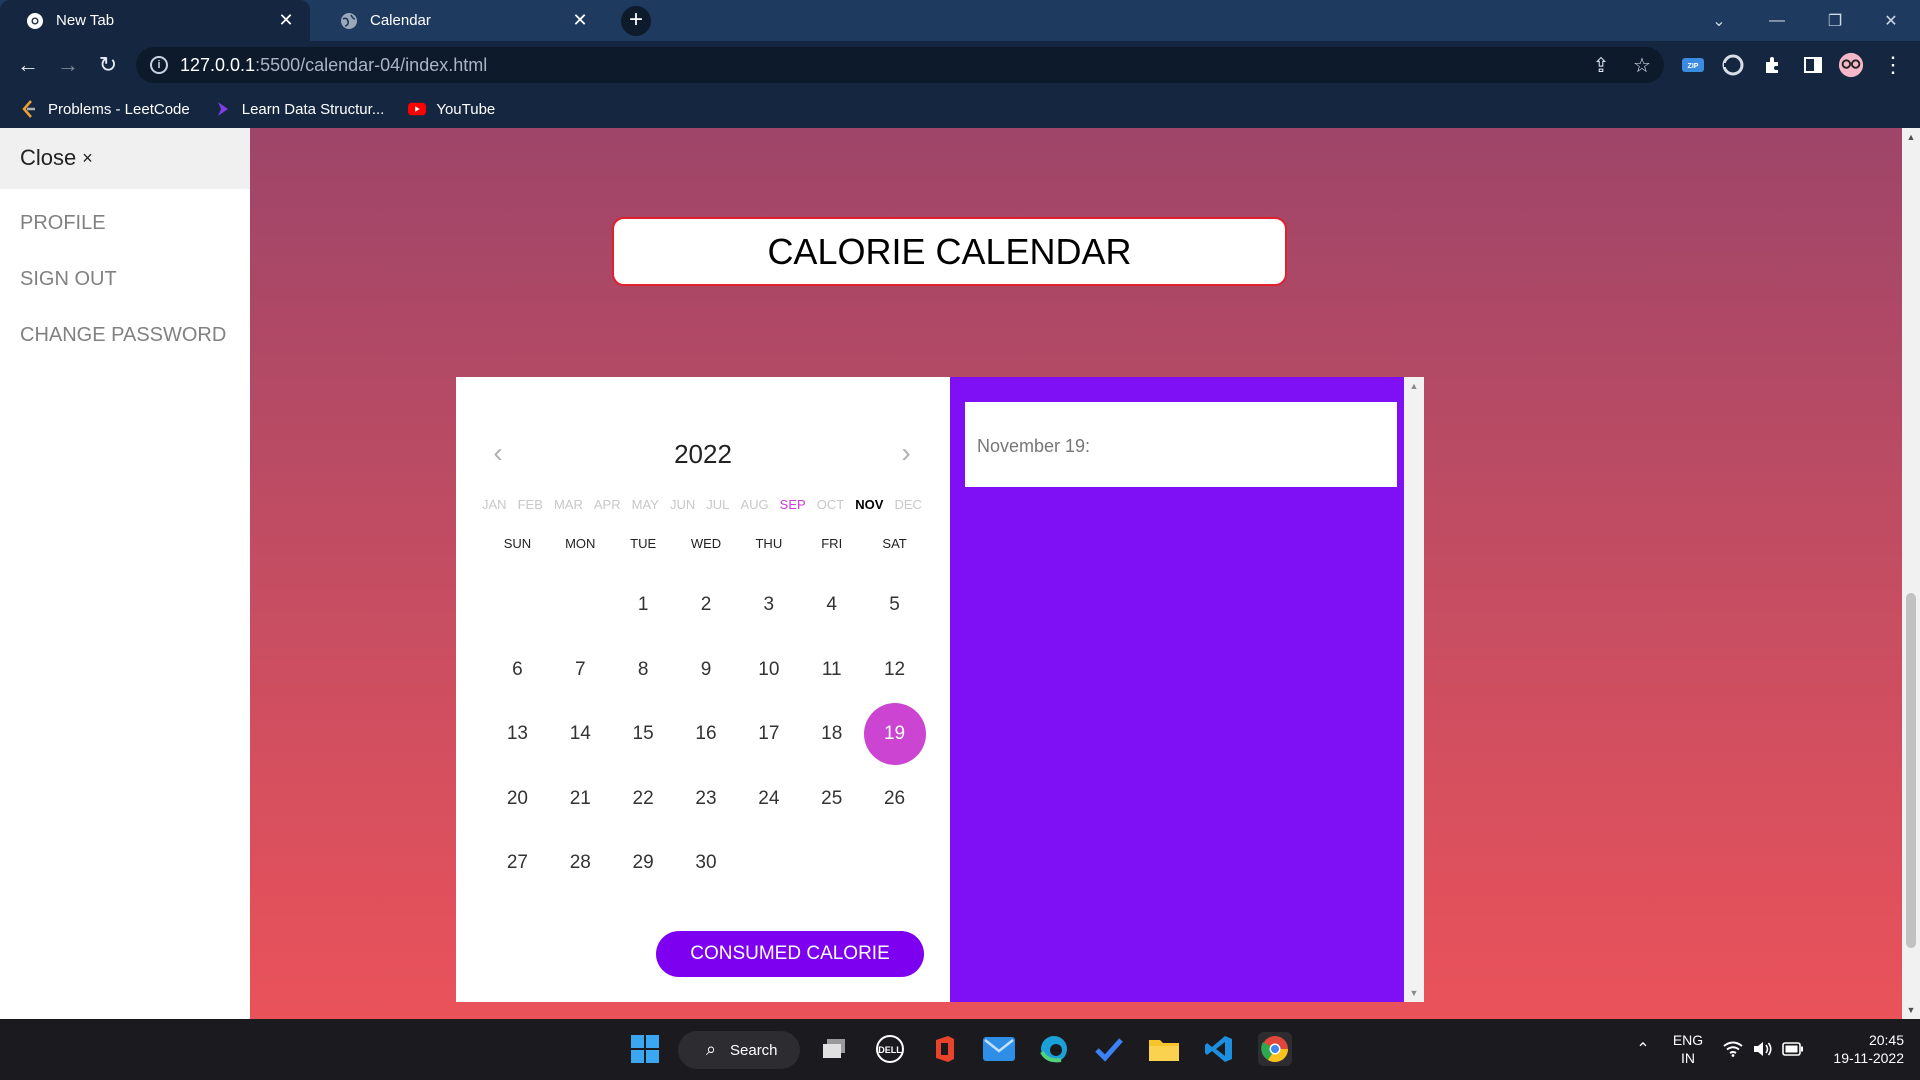 The width and height of the screenshot is (1920, 1080). I want to click on day-cell: 24, so click(768, 799).